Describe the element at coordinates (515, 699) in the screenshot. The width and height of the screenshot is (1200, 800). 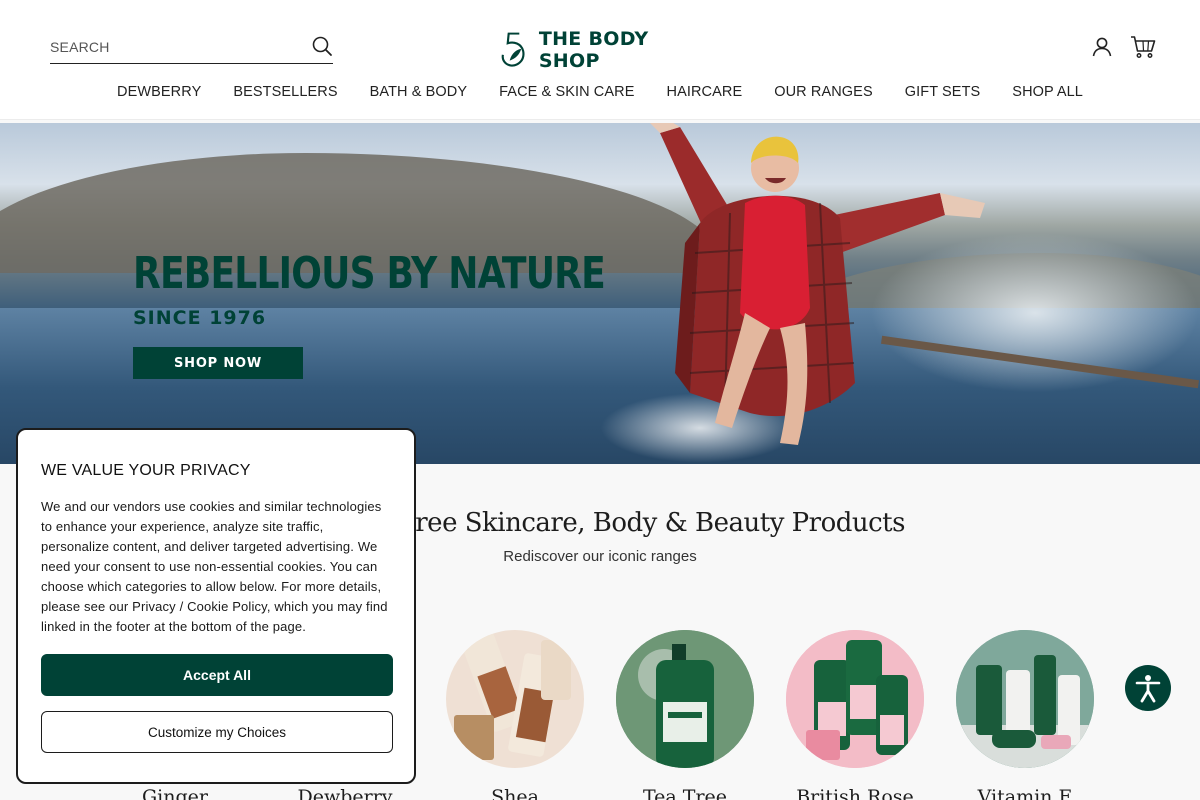
I see `range-image-shea` at that location.